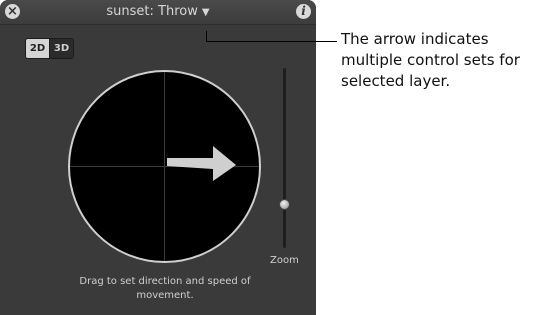  What do you see at coordinates (284, 158) in the screenshot?
I see `zoom-slider-track` at bounding box center [284, 158].